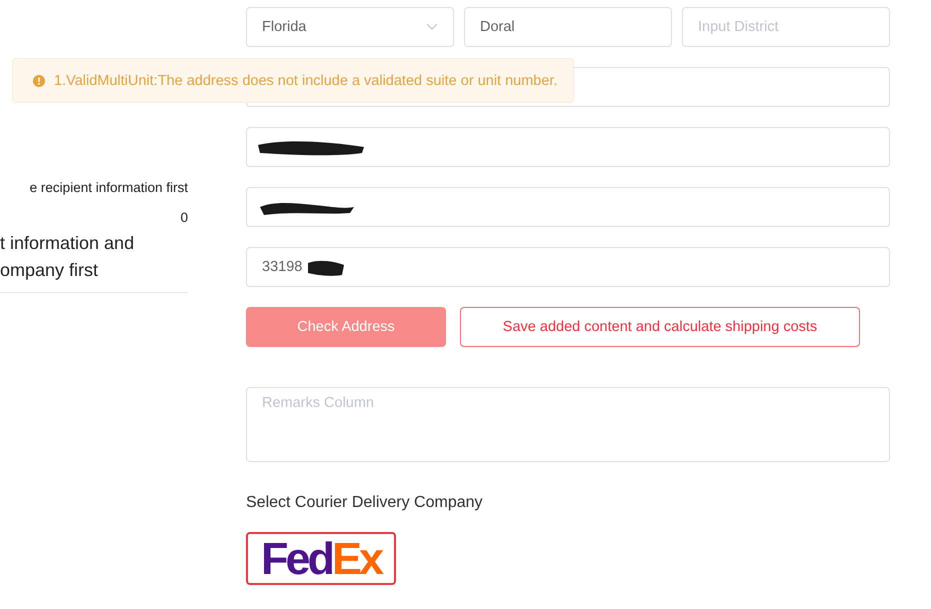 Image resolution: width=931 pixels, height=609 pixels. Describe the element at coordinates (109, 188) in the screenshot. I see `hint-text: e recipient information first` at that location.